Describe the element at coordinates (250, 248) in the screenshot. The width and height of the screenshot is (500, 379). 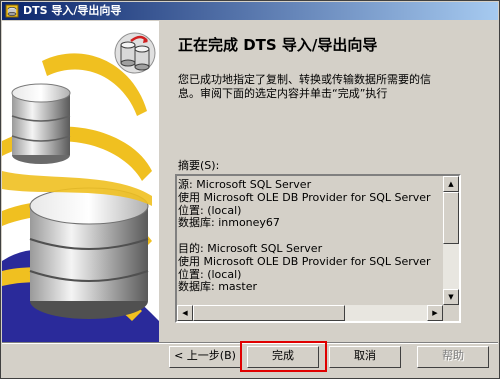
I see `summary-line: 目的: Microsoft SQL Server` at that location.